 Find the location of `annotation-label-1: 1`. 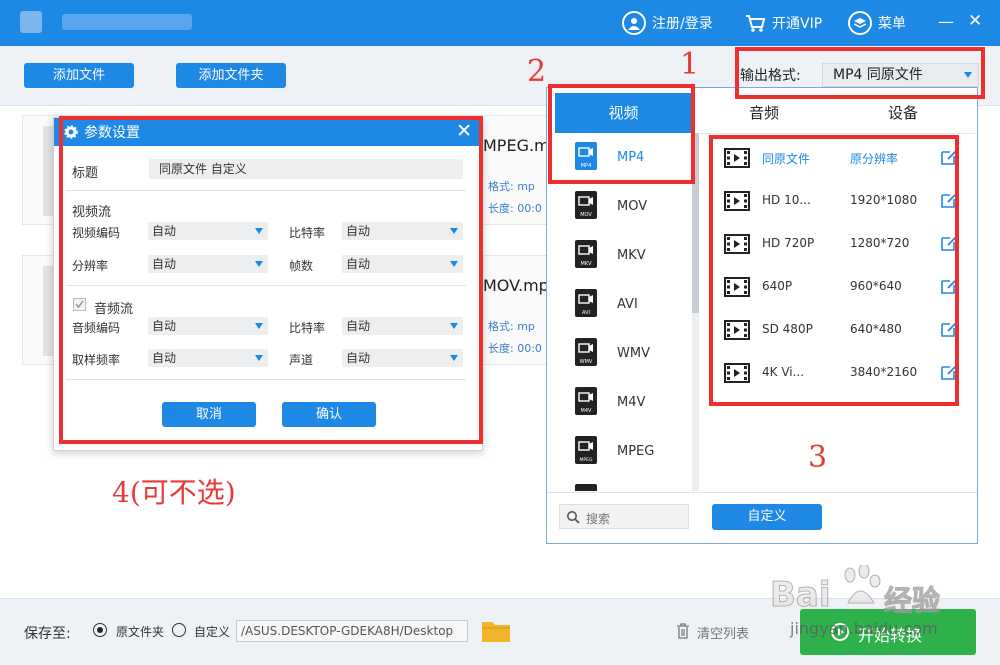

annotation-label-1: 1 is located at coordinates (690, 64).